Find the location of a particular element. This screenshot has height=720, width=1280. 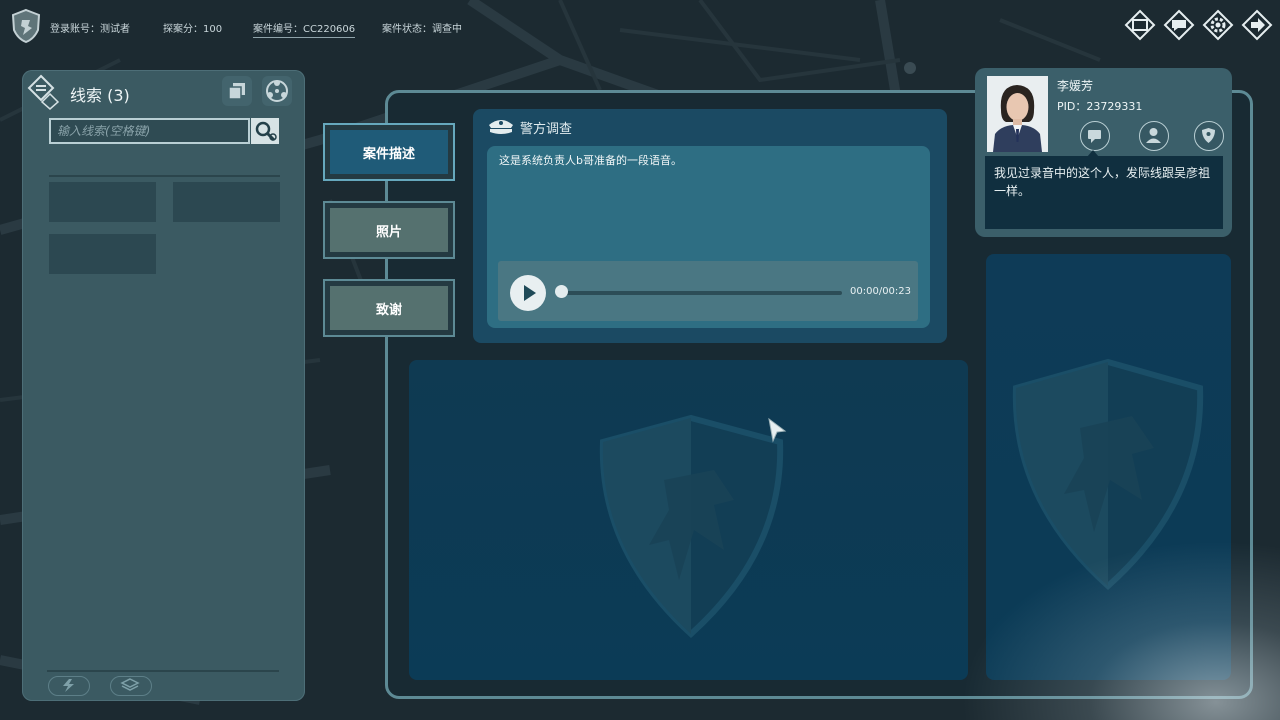

tab-label: 案件描述 is located at coordinates (389, 152).